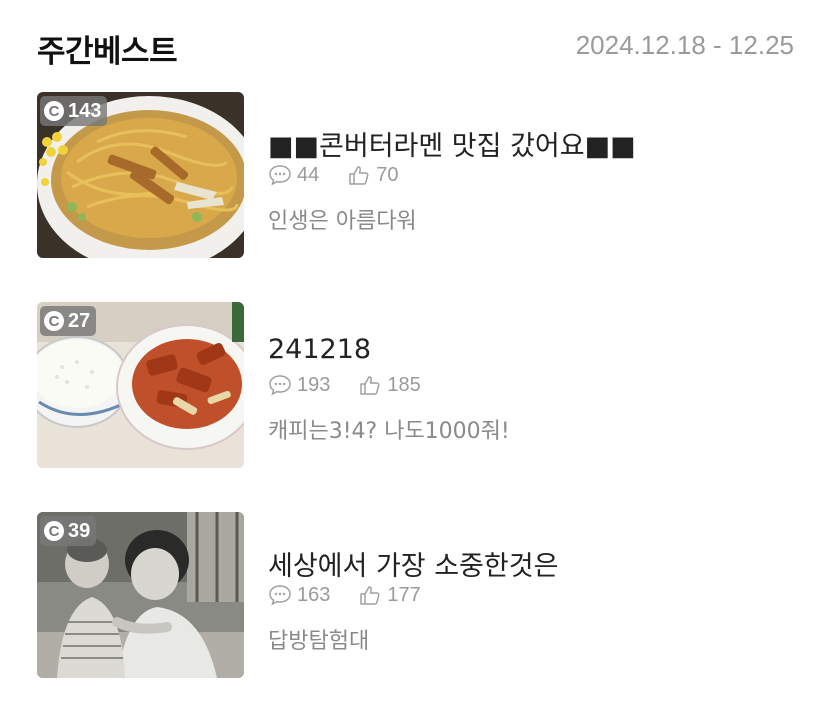 This screenshot has width=830, height=709. What do you see at coordinates (319, 641) in the screenshot?
I see `post-subtitle: 답방탐험대` at bounding box center [319, 641].